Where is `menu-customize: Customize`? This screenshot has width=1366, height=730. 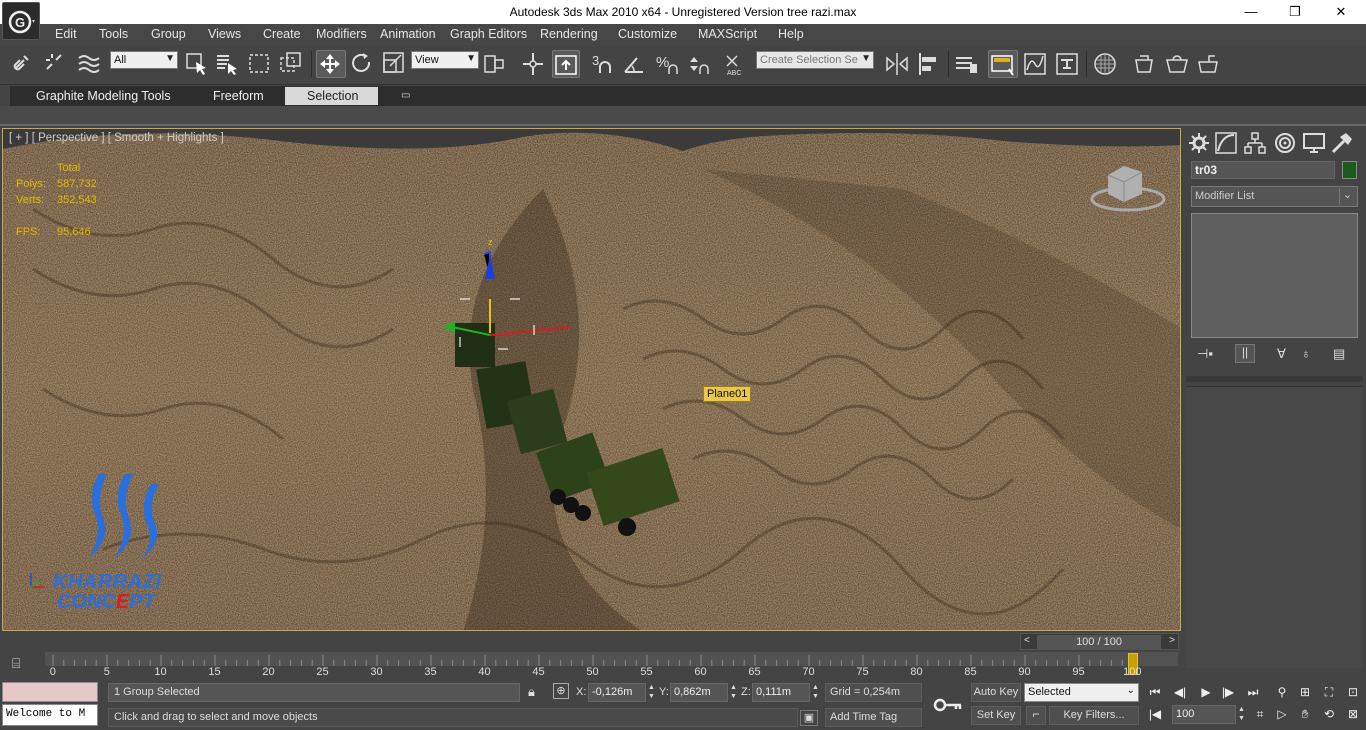
menu-customize: Customize is located at coordinates (647, 34).